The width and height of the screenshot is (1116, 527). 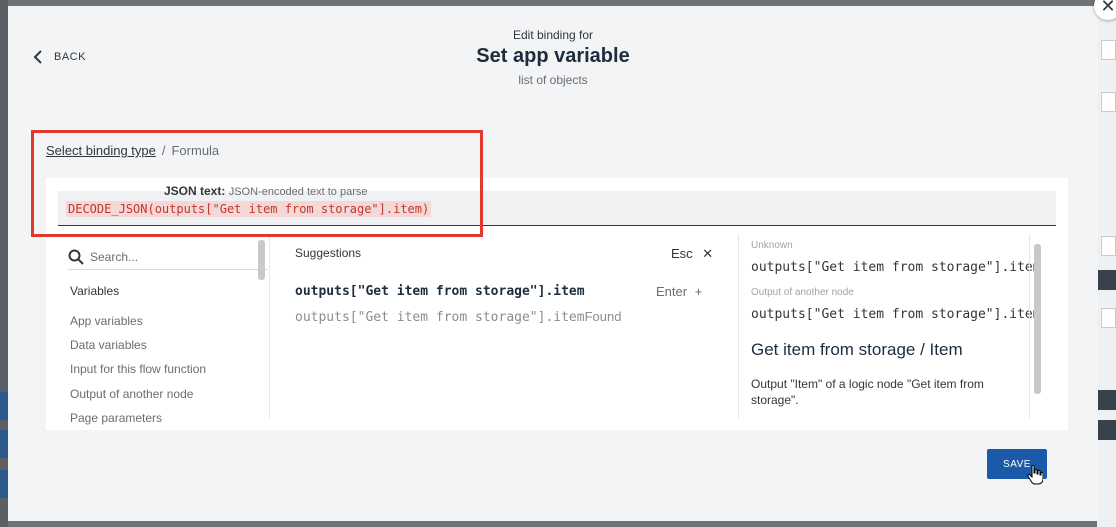 I want to click on background-app-right, so click(x=1106, y=263).